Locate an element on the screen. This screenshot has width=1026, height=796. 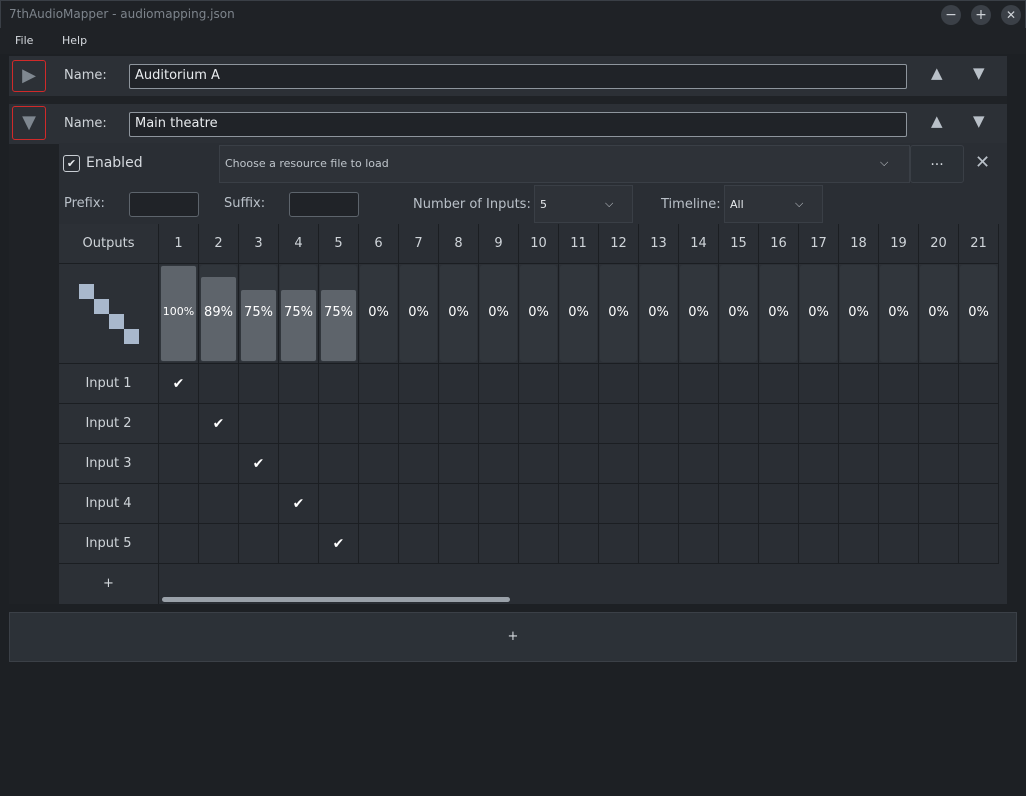
output-volume-slider: 89% is located at coordinates (219, 314).